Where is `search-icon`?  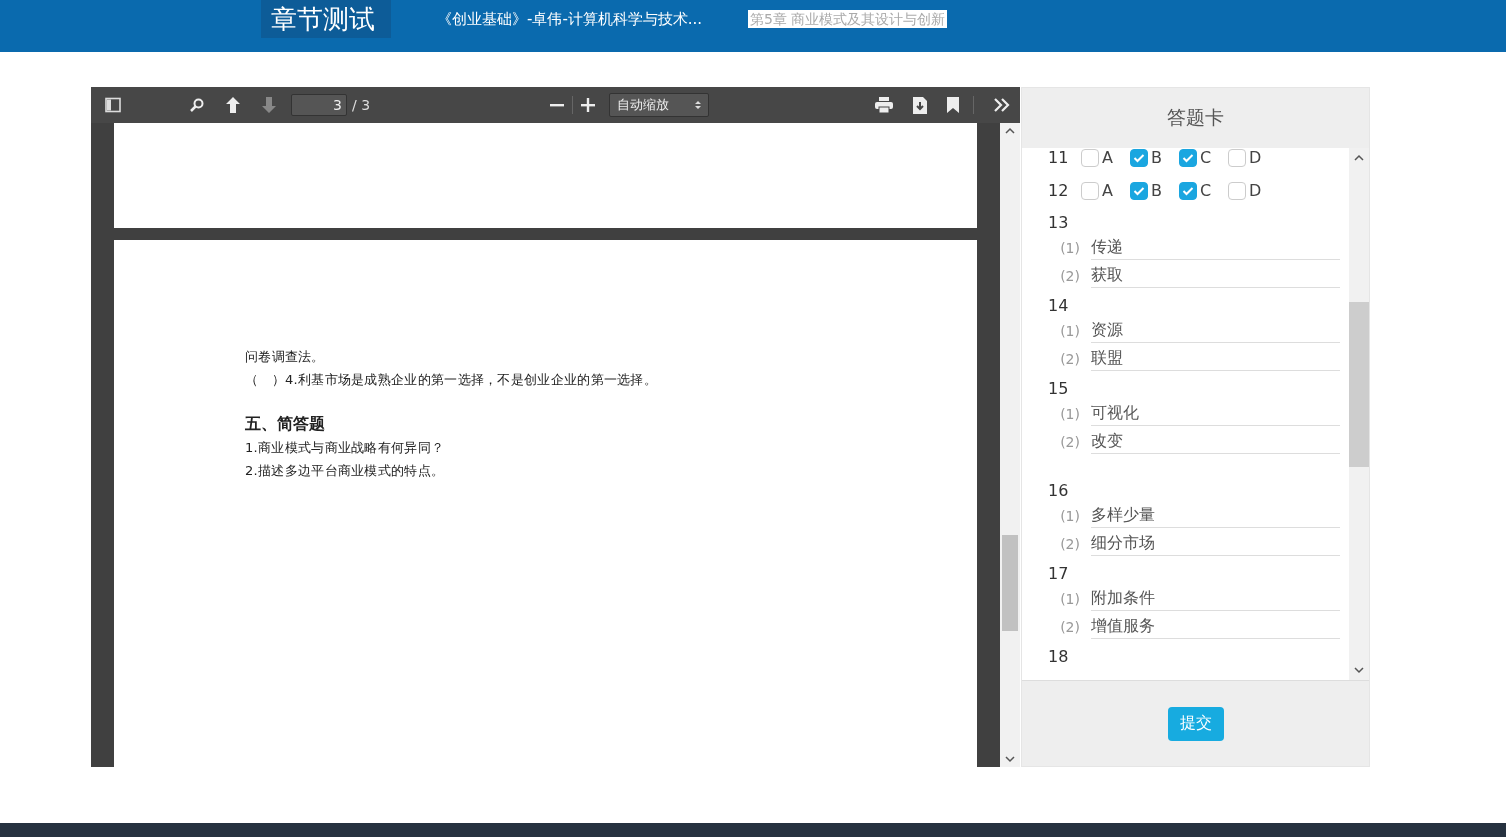
search-icon is located at coordinates (197, 105).